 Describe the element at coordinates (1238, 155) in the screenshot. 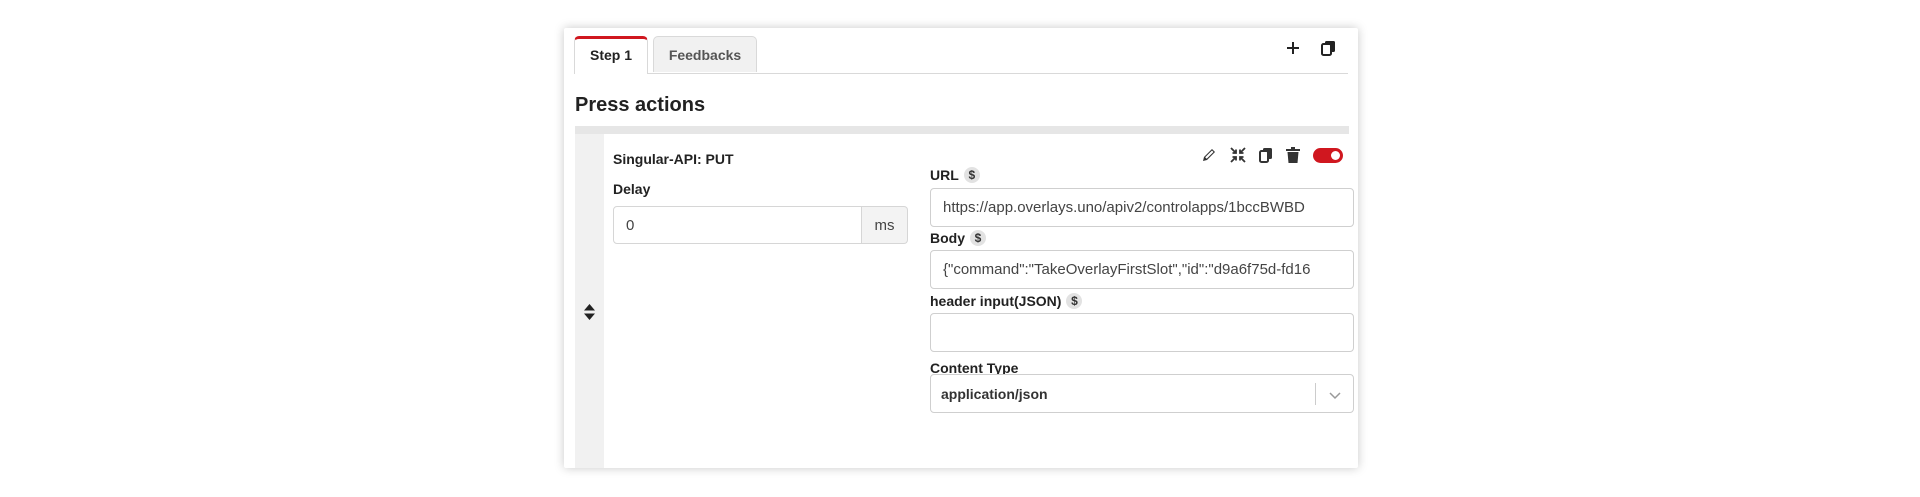

I see `collapse-icon` at that location.